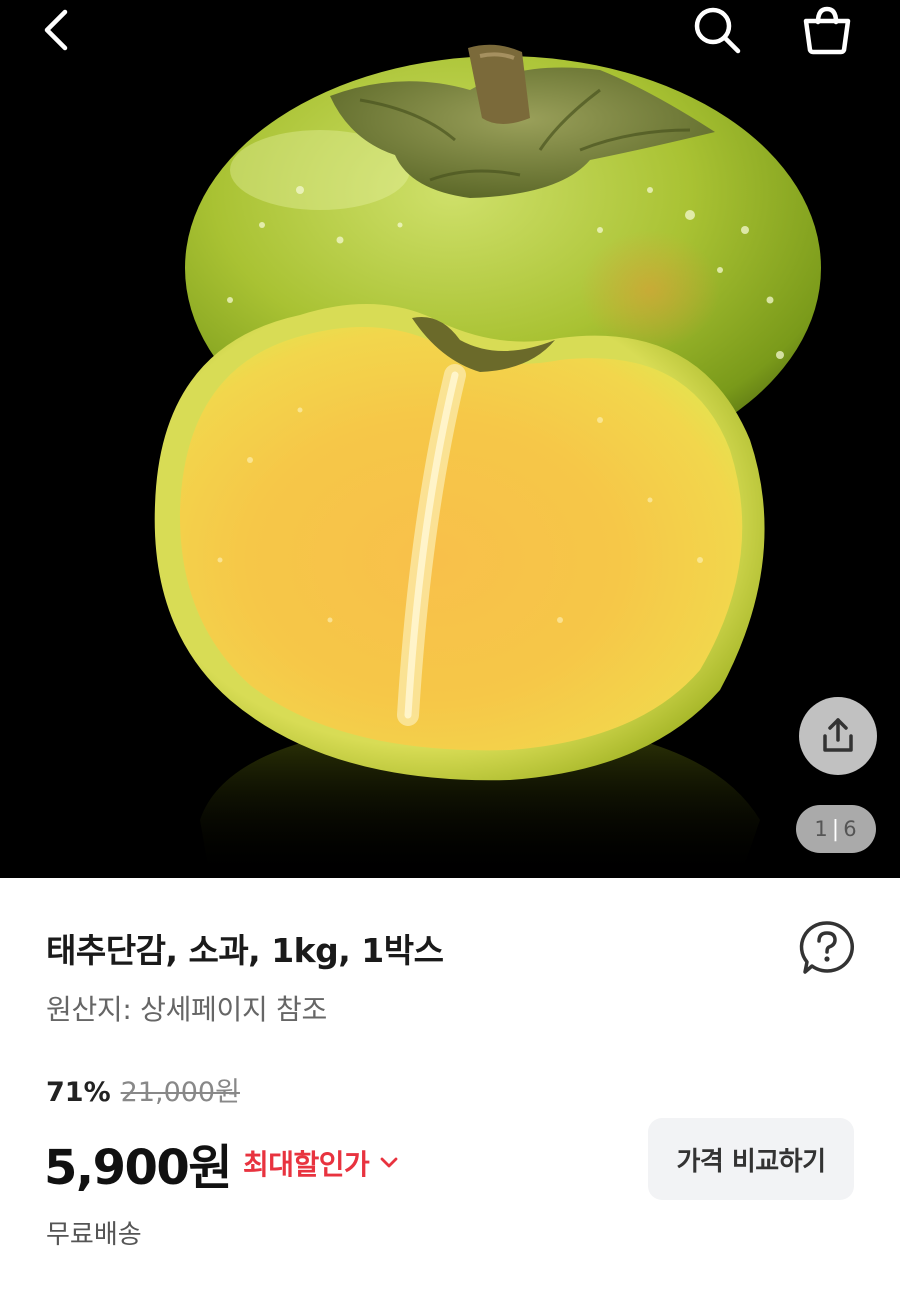 Image resolution: width=900 pixels, height=1293 pixels. I want to click on share-button, so click(838, 736).